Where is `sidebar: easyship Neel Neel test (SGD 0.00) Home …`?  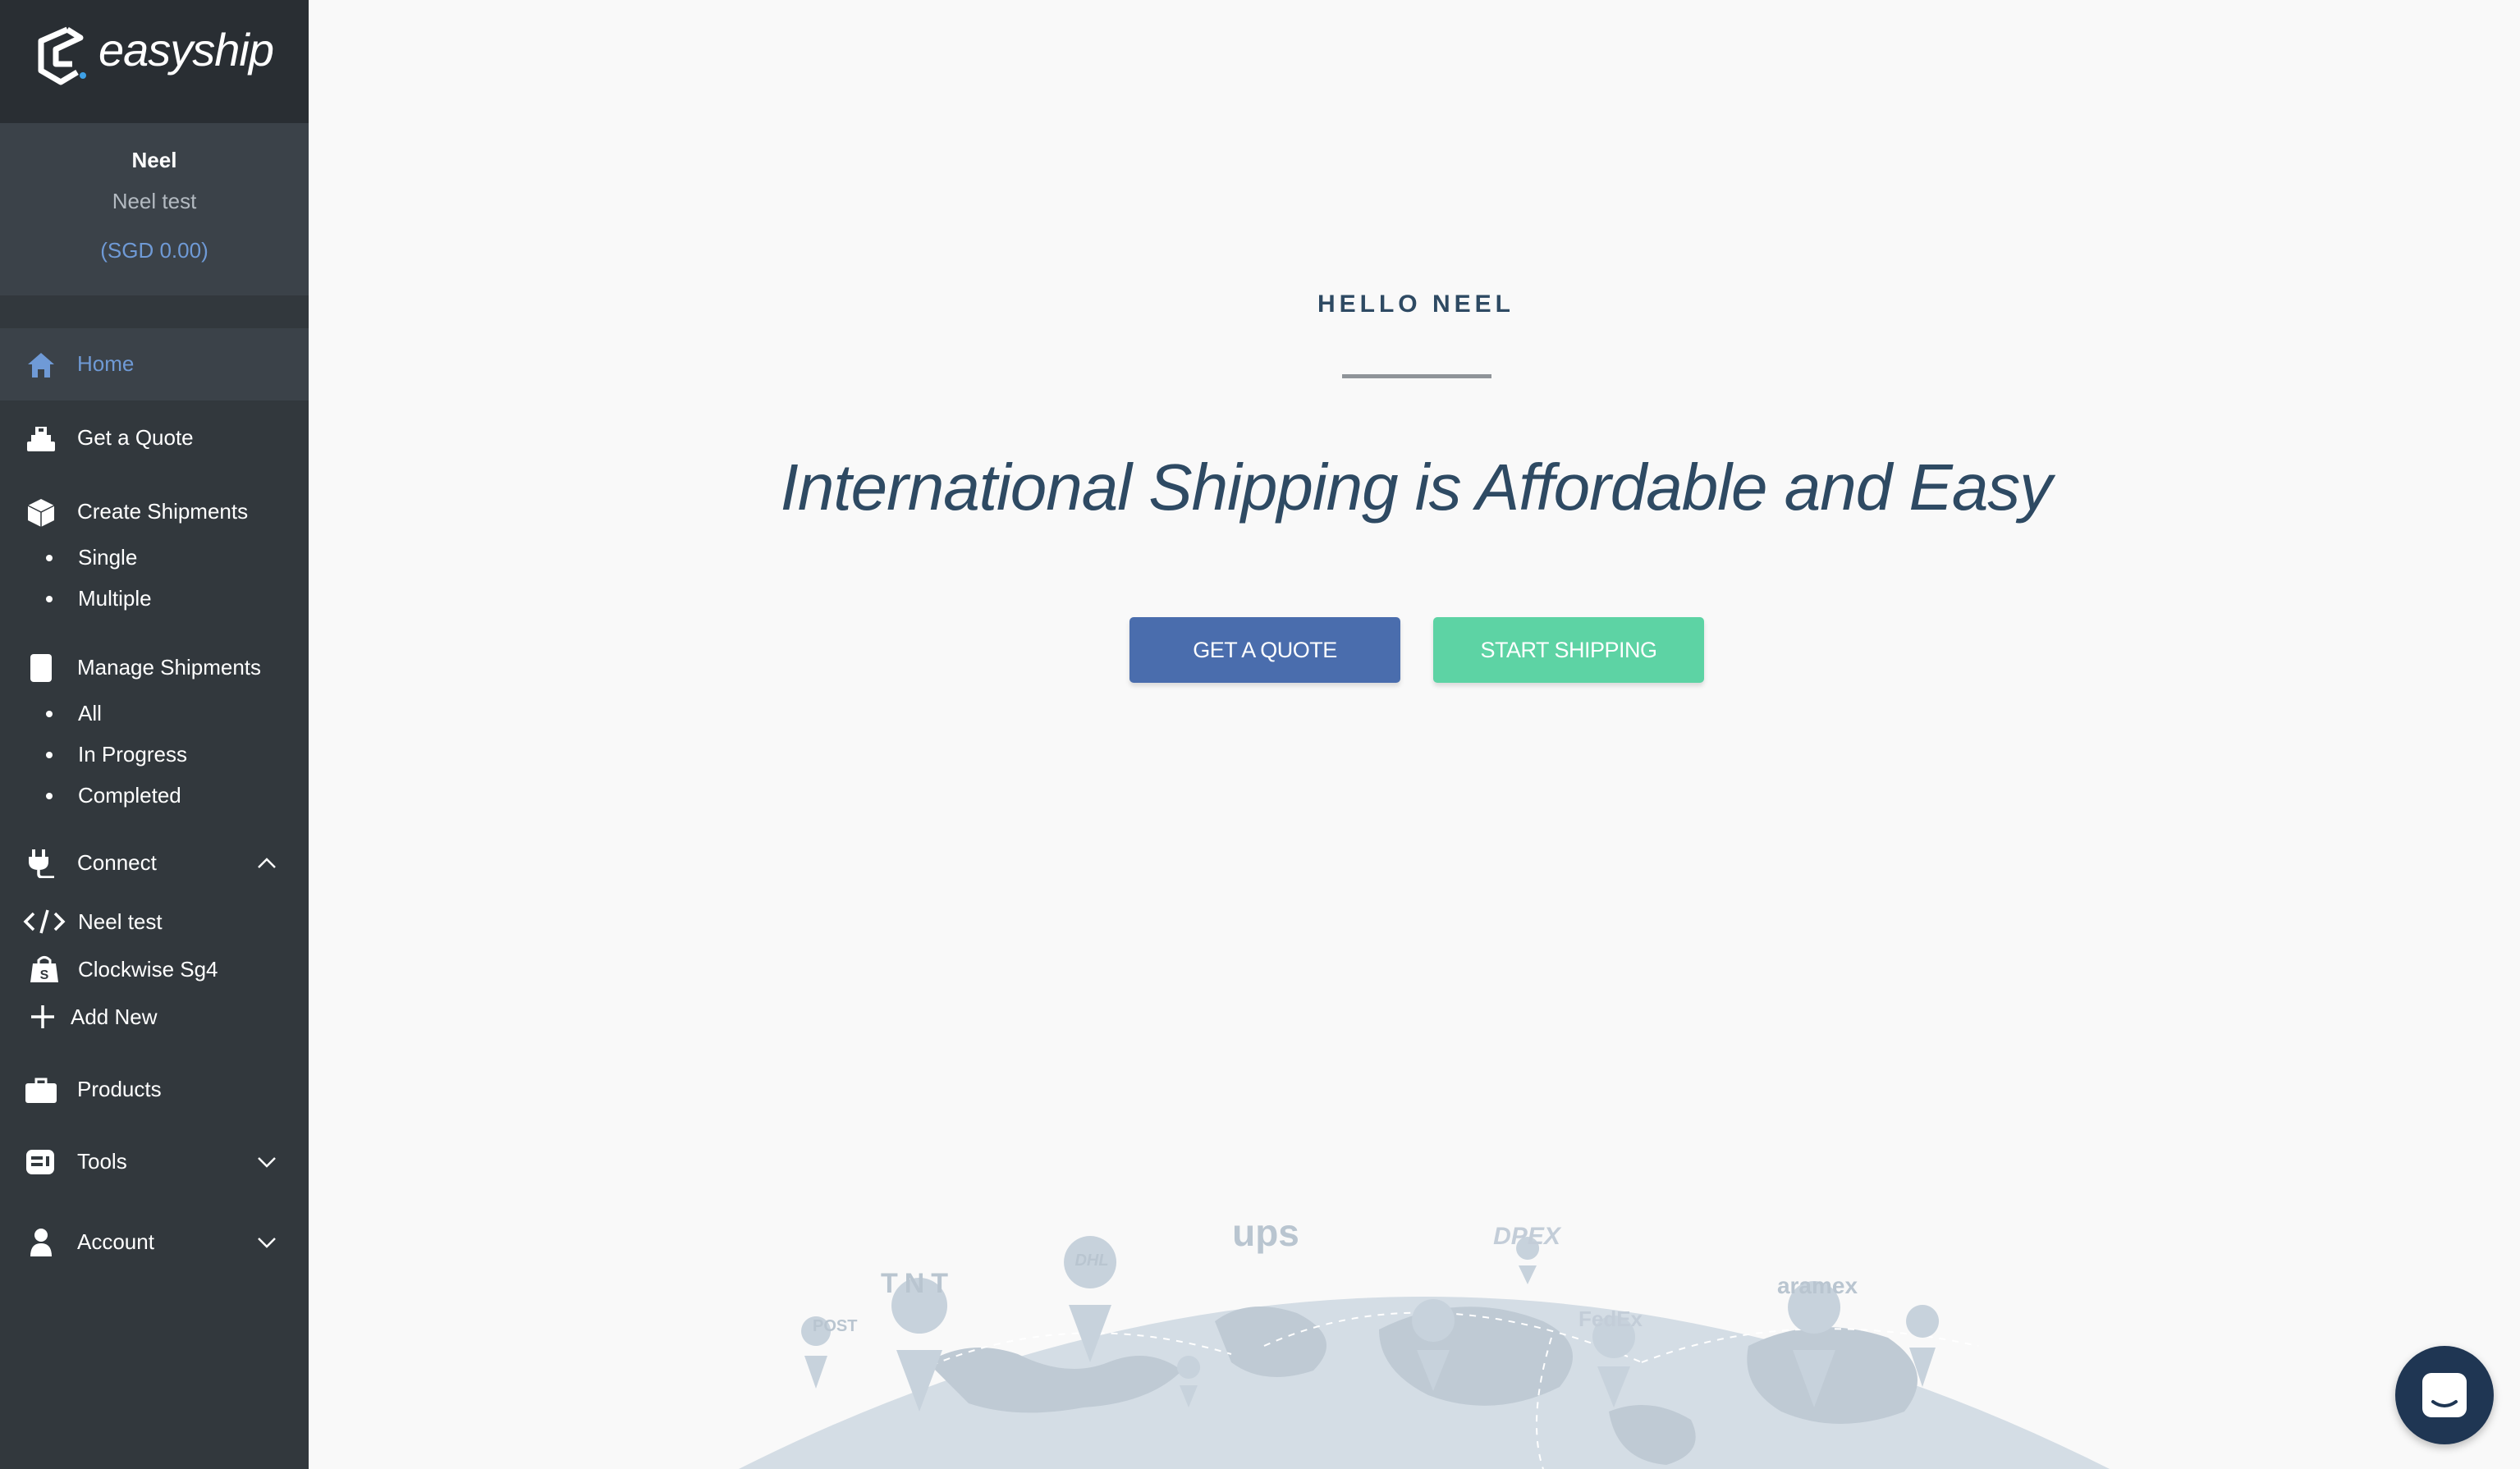 sidebar: easyship Neel Neel test (SGD 0.00) Home … is located at coordinates (154, 734).